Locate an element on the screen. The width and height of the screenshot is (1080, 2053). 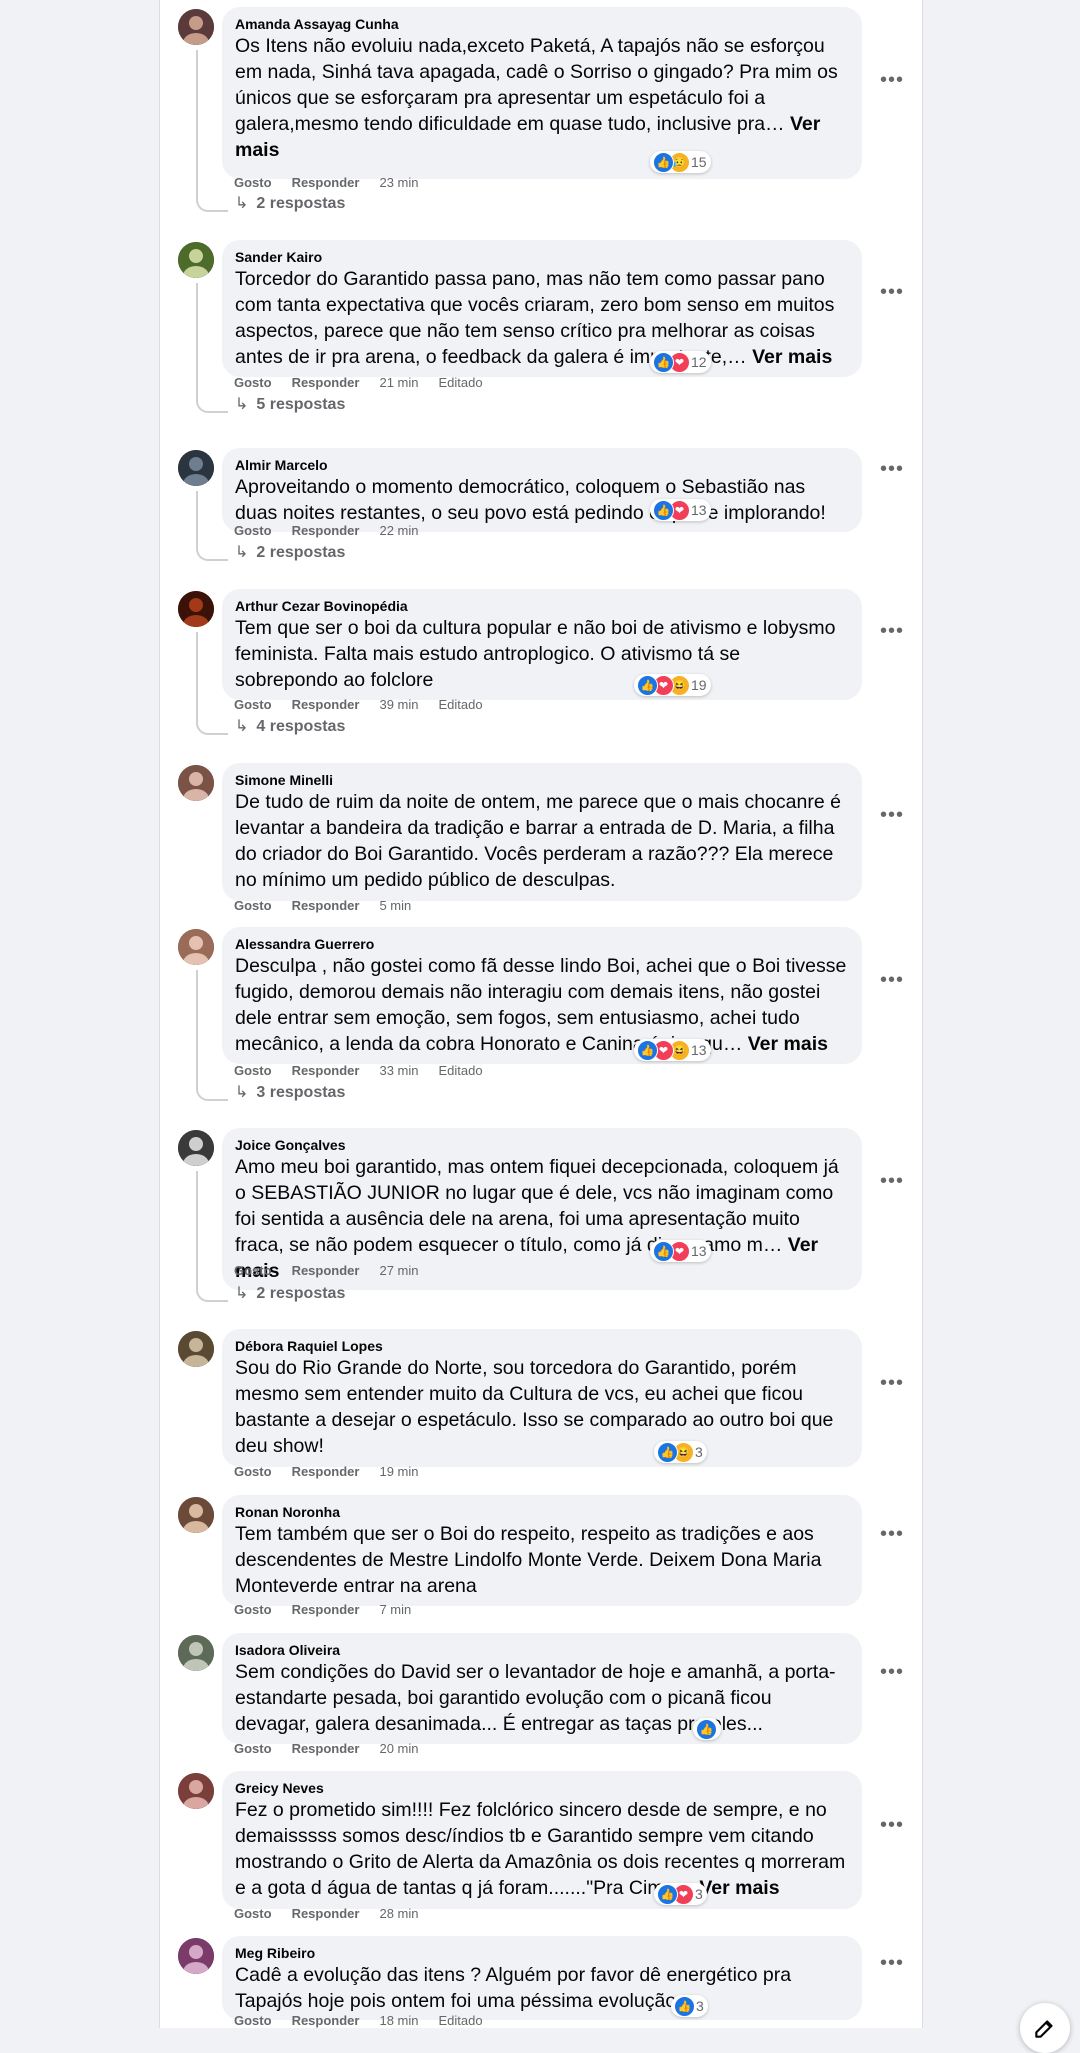
comment-time: 22 min is located at coordinates (398, 530).